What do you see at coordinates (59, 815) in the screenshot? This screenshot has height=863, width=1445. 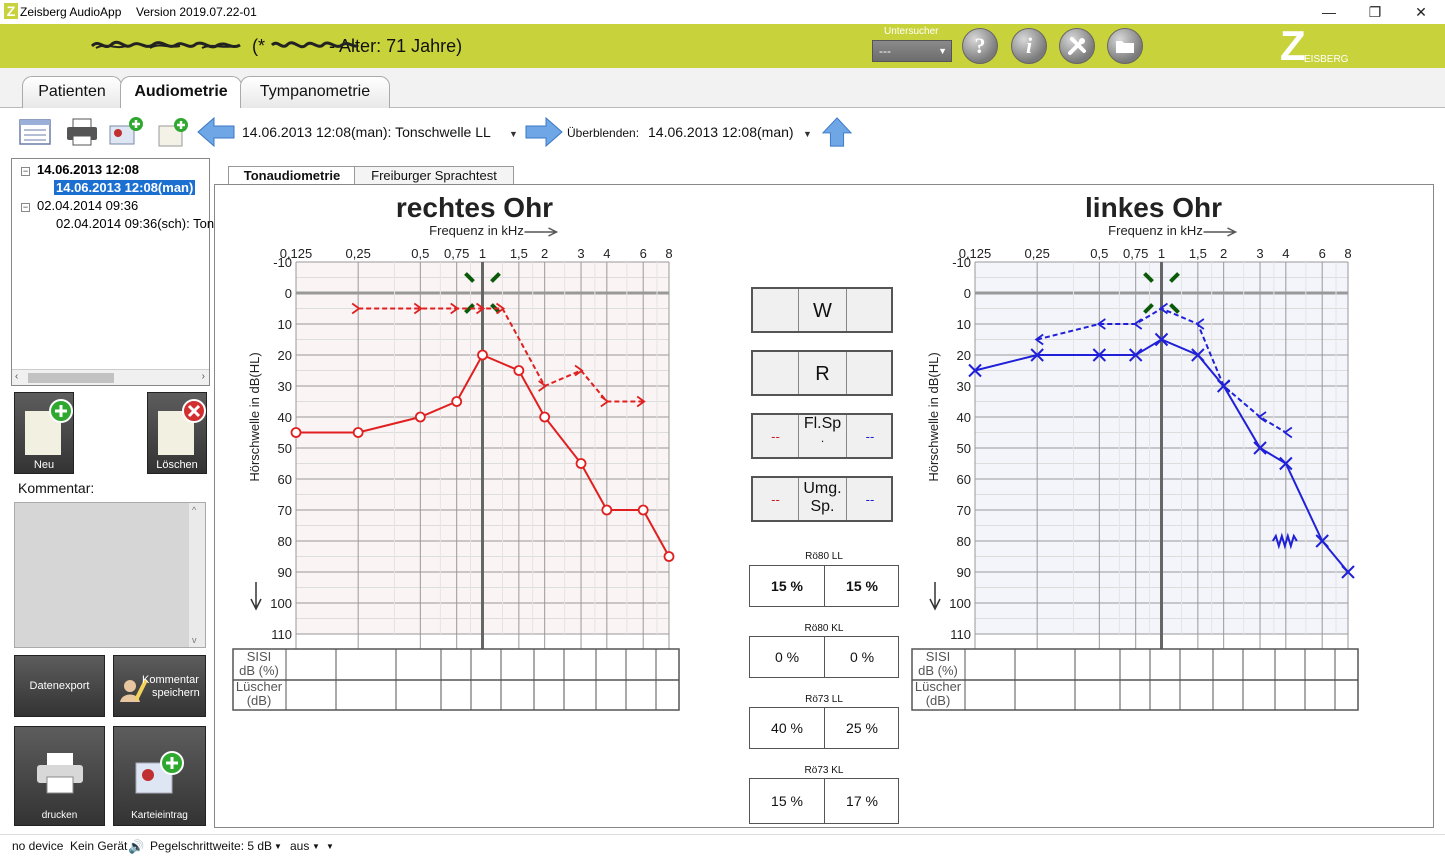 I see `print-button-label: drucken` at bounding box center [59, 815].